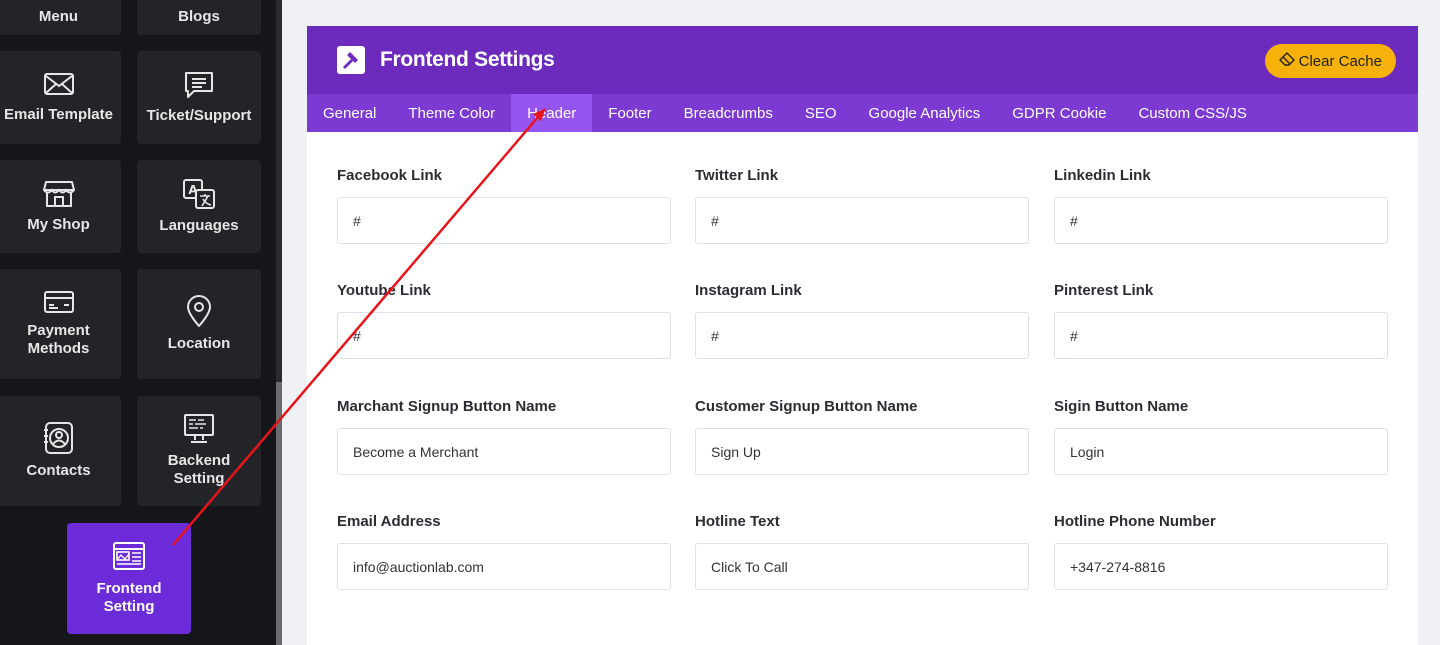 The width and height of the screenshot is (1440, 645). I want to click on tab-header: Header, so click(552, 113).